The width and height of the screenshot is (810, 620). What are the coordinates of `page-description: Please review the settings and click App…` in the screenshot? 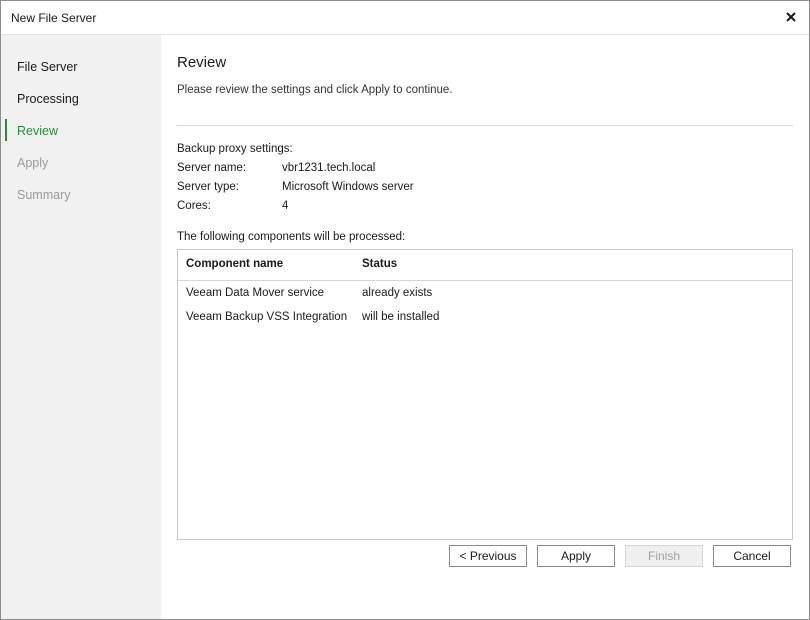 It's located at (315, 90).